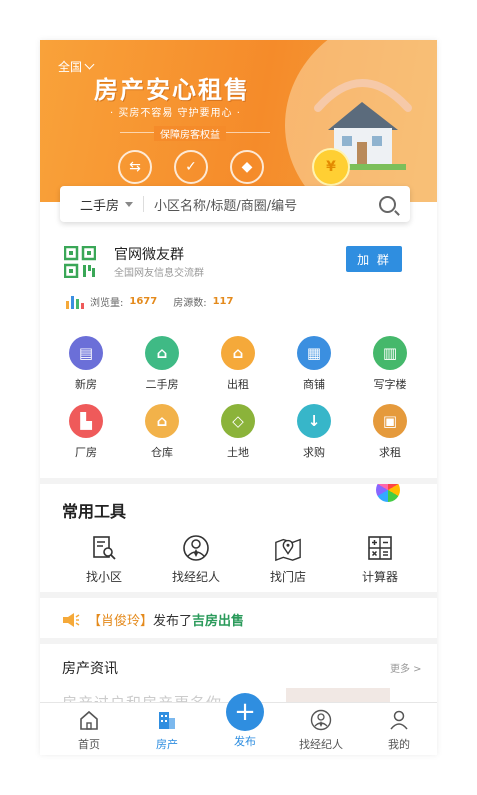  I want to click on tool-find-community: 找小区, so click(104, 559).